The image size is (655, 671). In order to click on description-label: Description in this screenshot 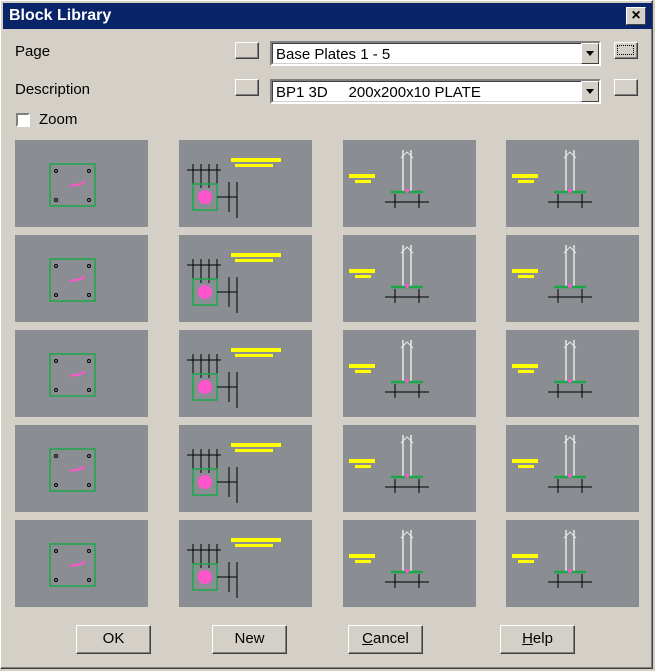, I will do `click(53, 89)`.